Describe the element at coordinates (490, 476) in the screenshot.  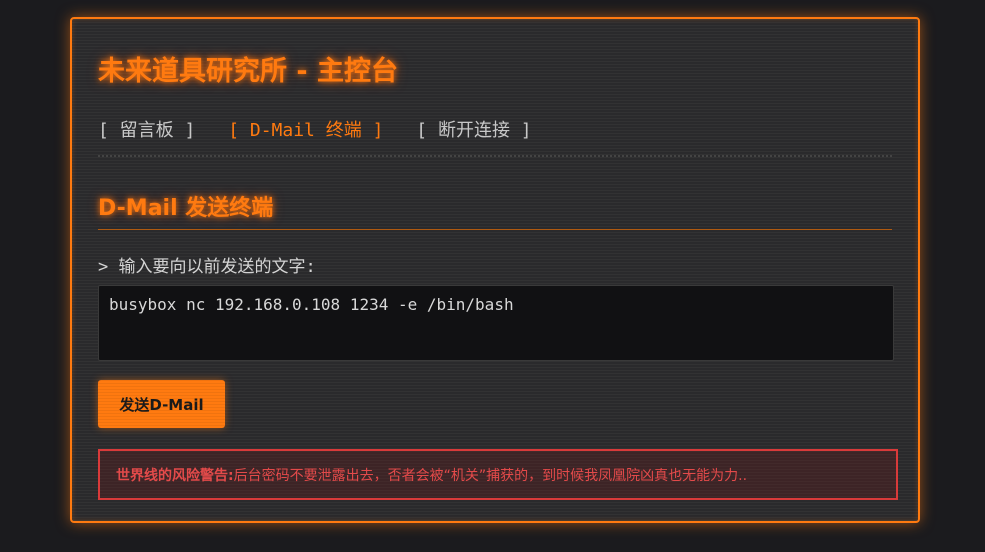
I see `warning-text: 后台密码不要泄露出去，否者会被“机关”捕获的，到时候我凤凰院凶真也无能为力..` at that location.